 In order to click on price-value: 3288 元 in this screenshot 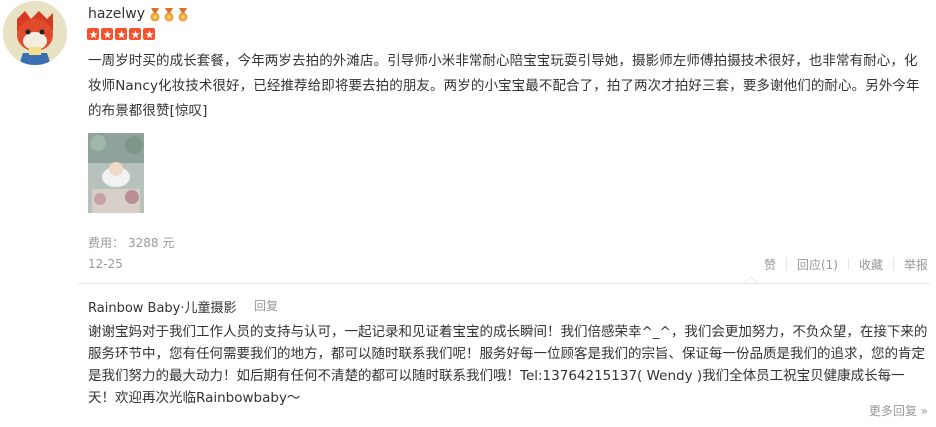, I will do `click(151, 243)`.